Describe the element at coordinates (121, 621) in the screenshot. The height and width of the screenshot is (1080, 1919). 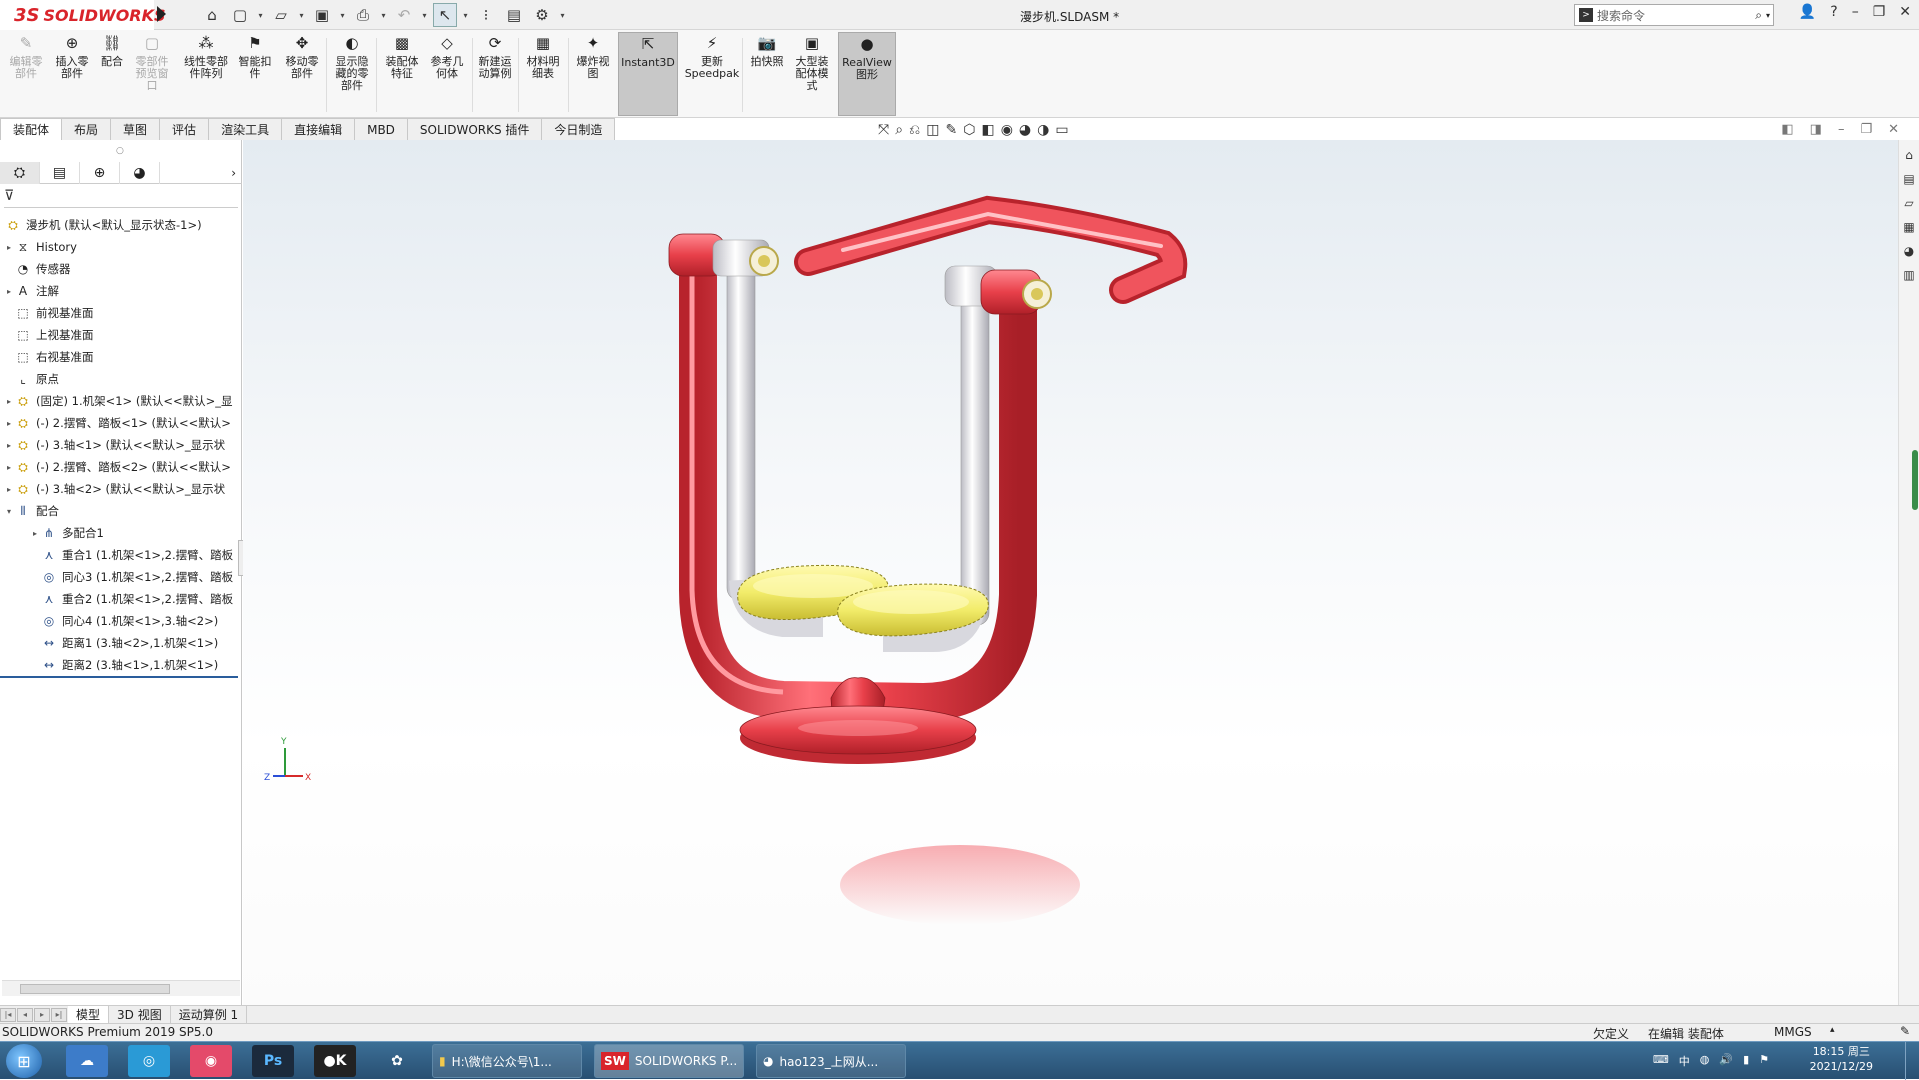
I see `tree-item: ◎ 同心4 (1.机架<1>,3.轴<2>)` at that location.